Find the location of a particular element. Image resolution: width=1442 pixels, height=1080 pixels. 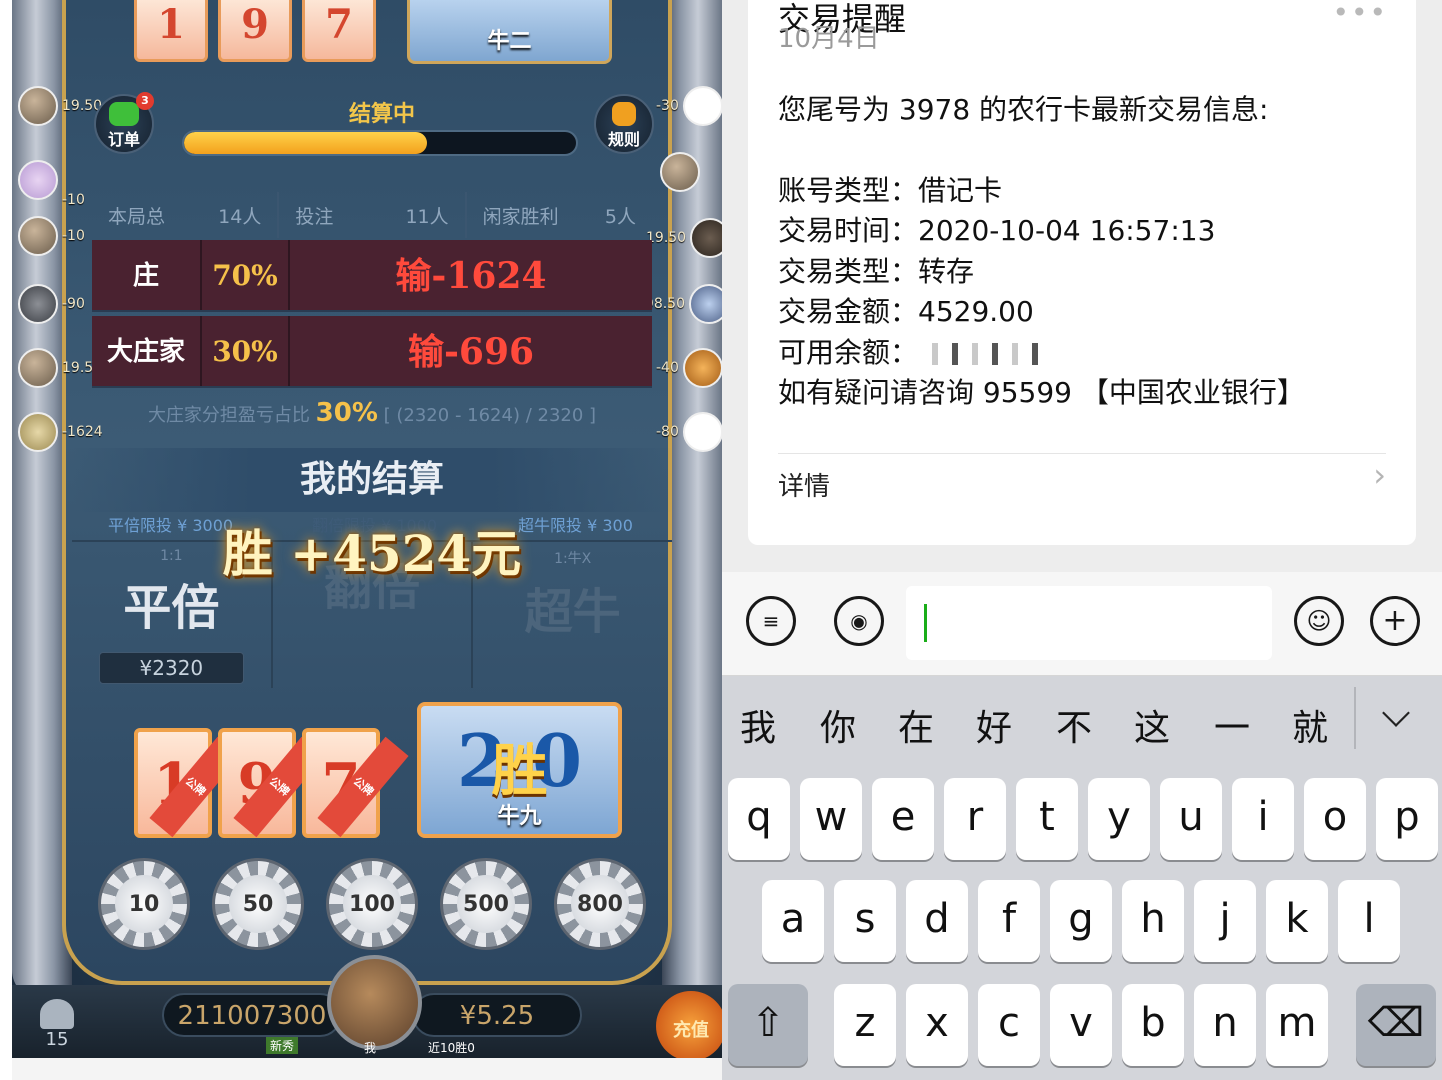

chip-value: 10 is located at coordinates (144, 904).